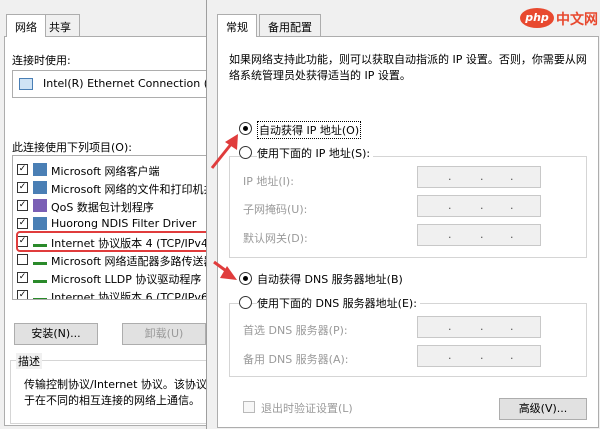 The width and height of the screenshot is (600, 429). What do you see at coordinates (40, 223) in the screenshot?
I see `filter-driver-icon` at bounding box center [40, 223].